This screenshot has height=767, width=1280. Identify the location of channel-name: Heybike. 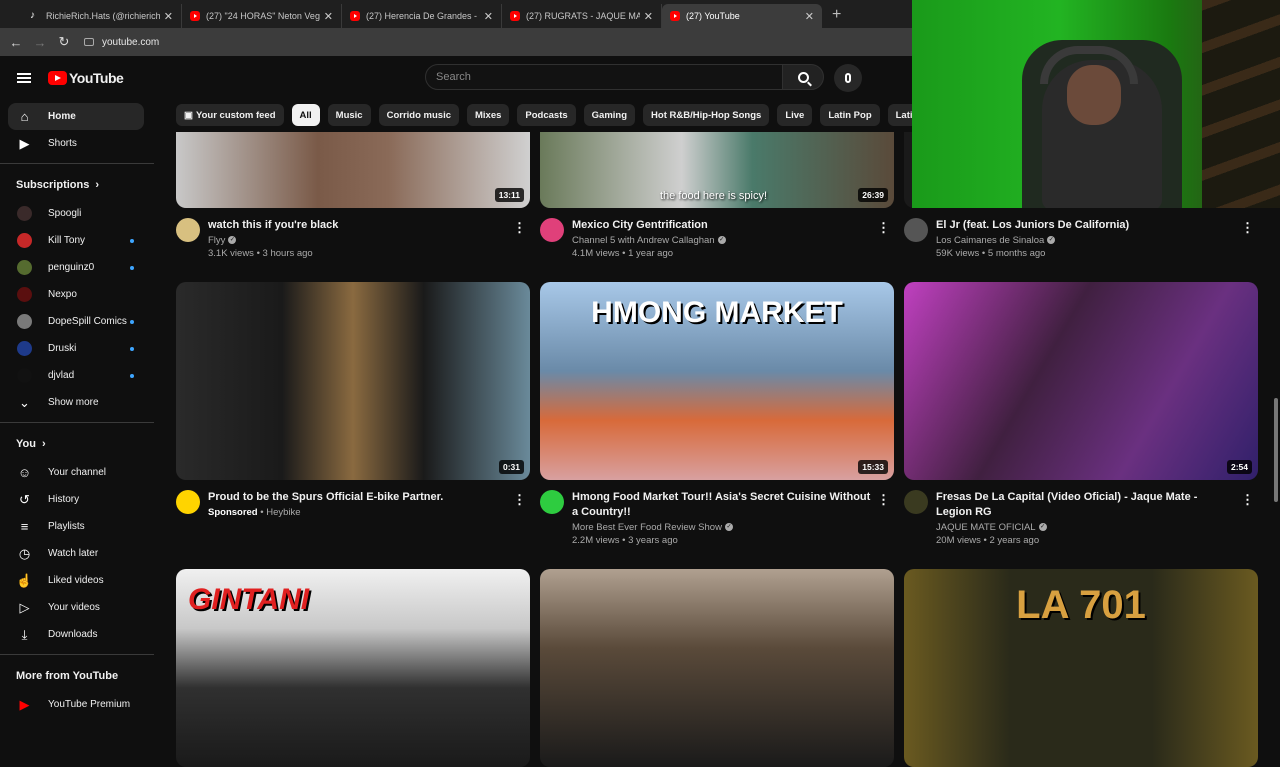
(283, 512).